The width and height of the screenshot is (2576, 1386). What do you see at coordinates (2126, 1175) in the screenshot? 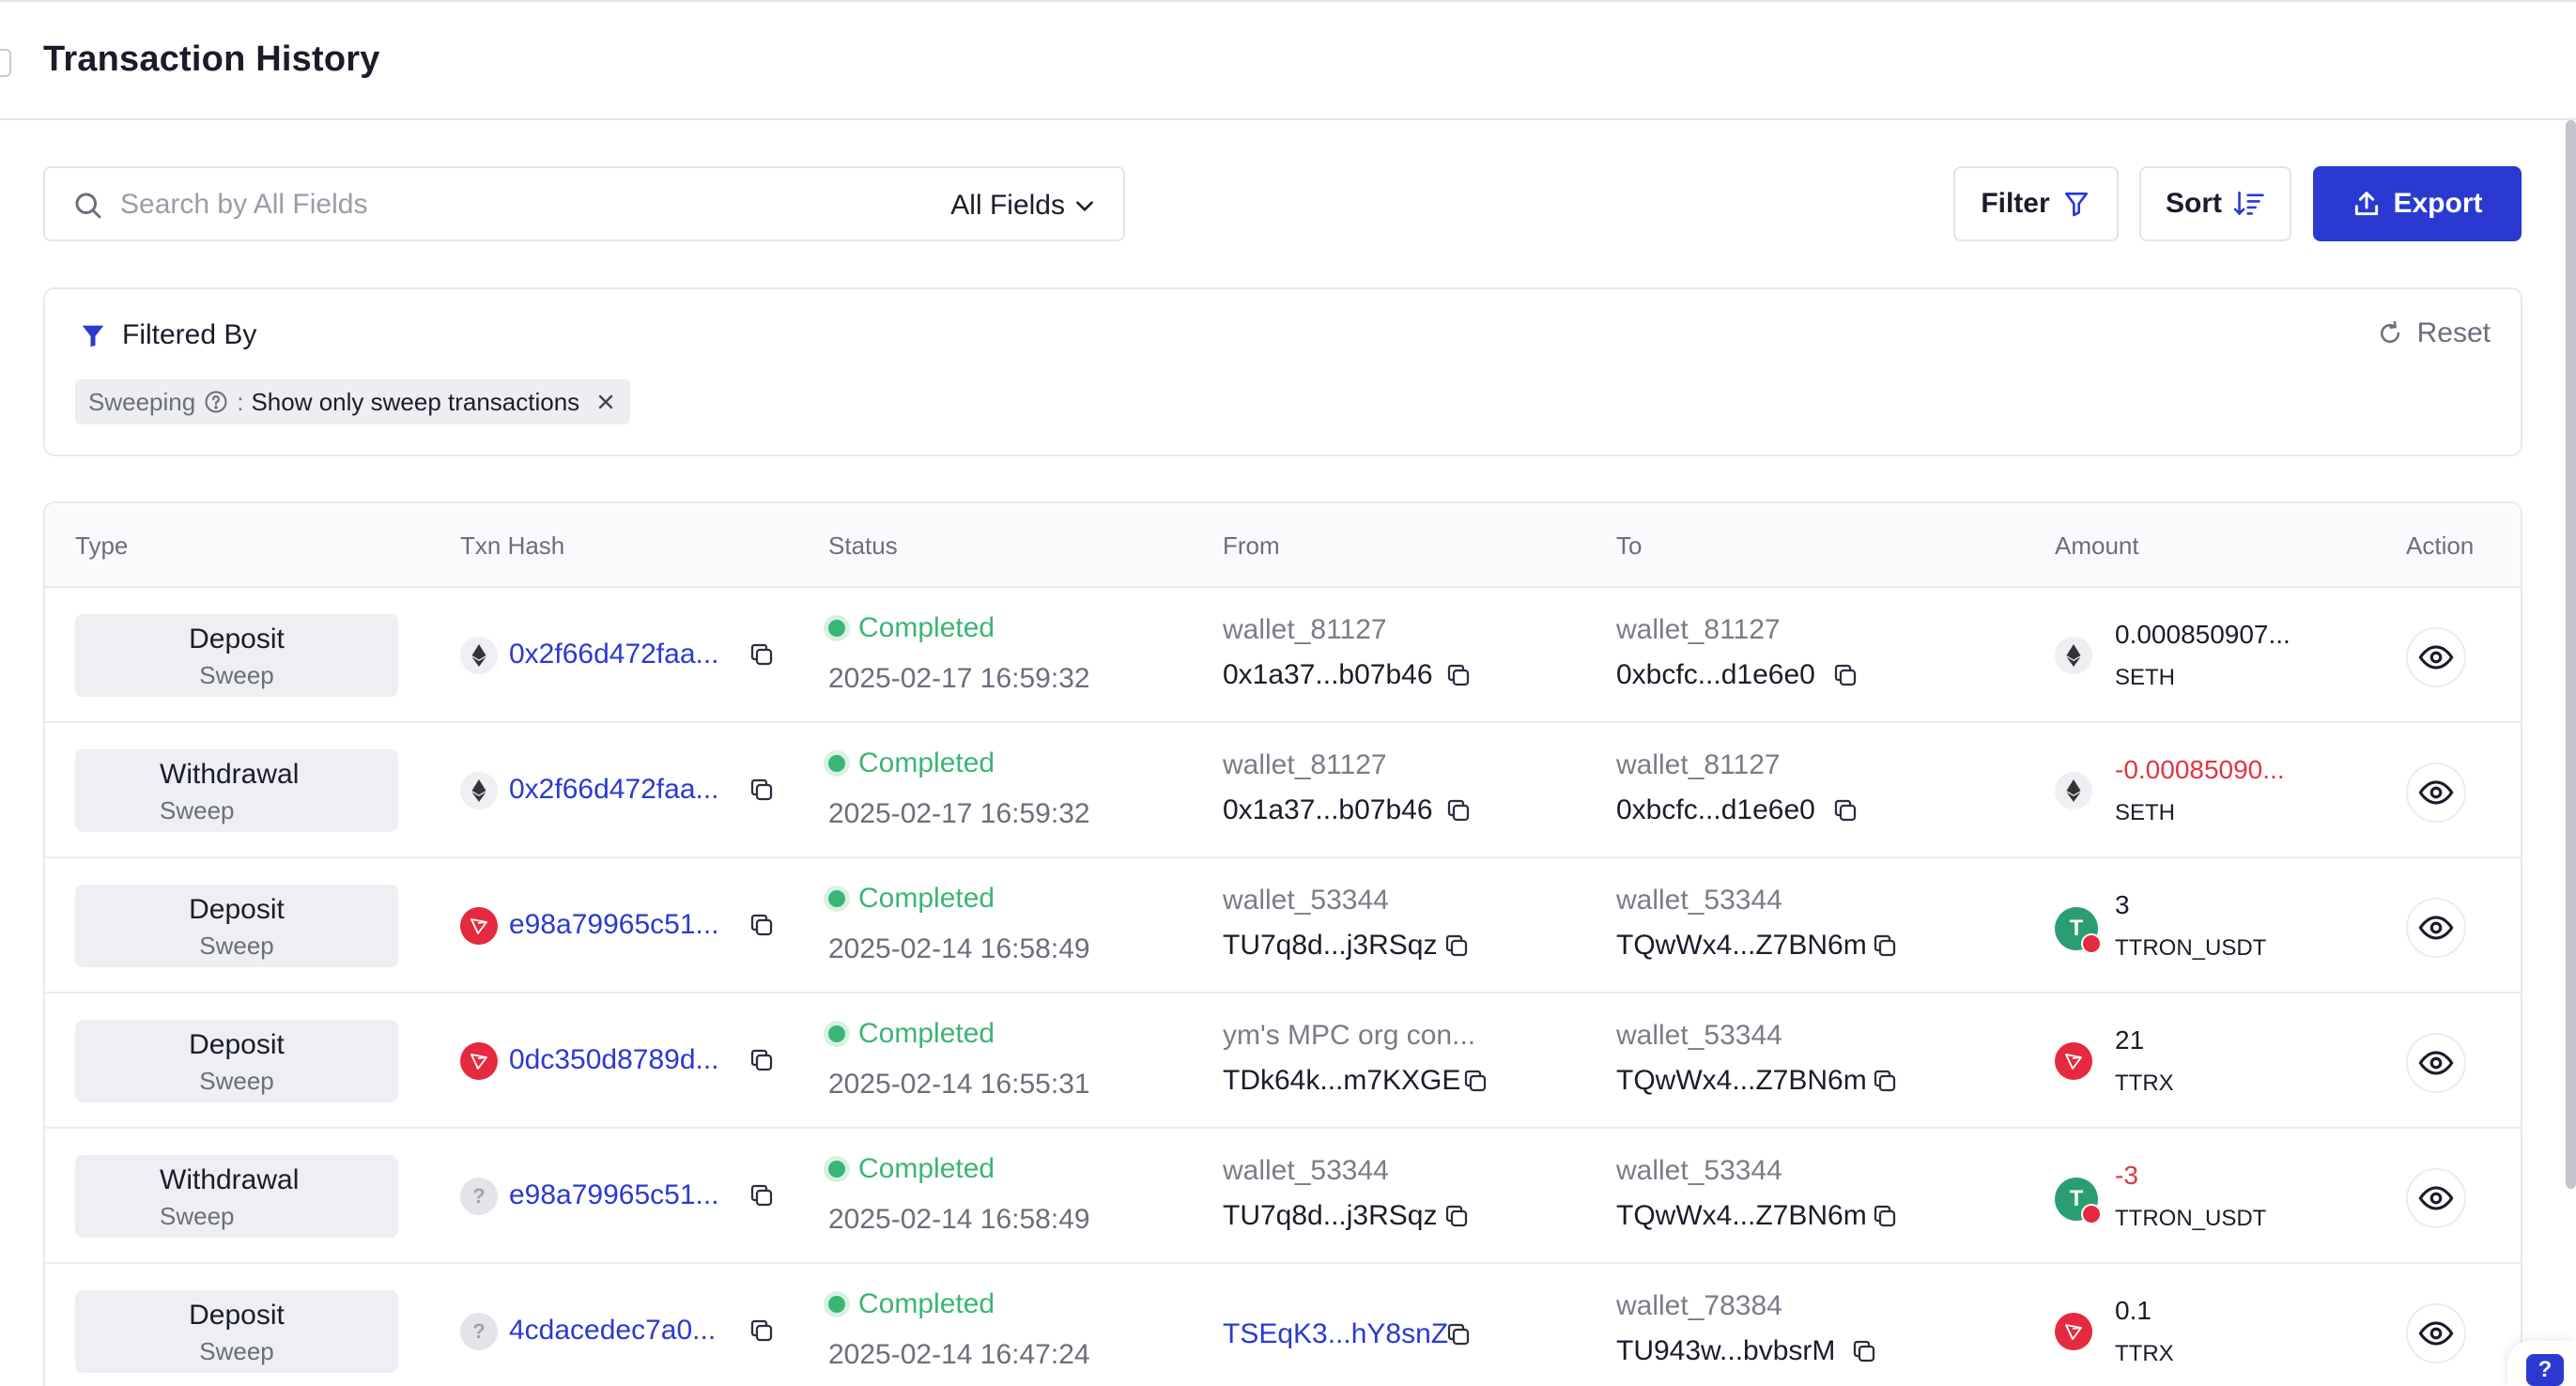
I see `amount-value: -3` at bounding box center [2126, 1175].